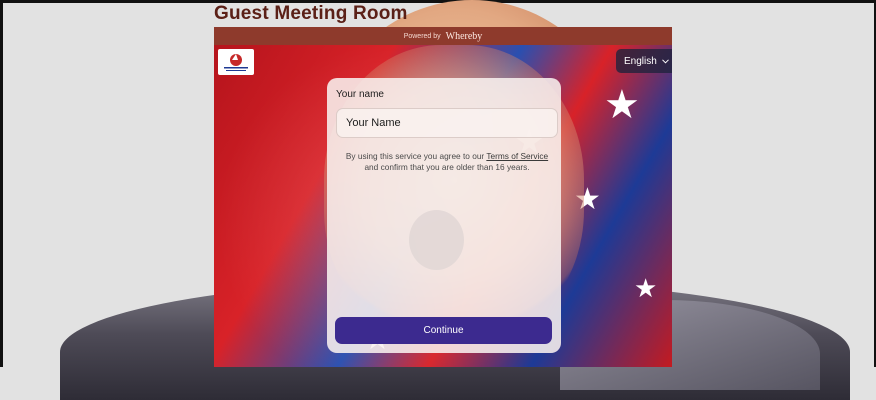 This screenshot has width=876, height=400. Describe the element at coordinates (447, 123) in the screenshot. I see `name-input` at that location.